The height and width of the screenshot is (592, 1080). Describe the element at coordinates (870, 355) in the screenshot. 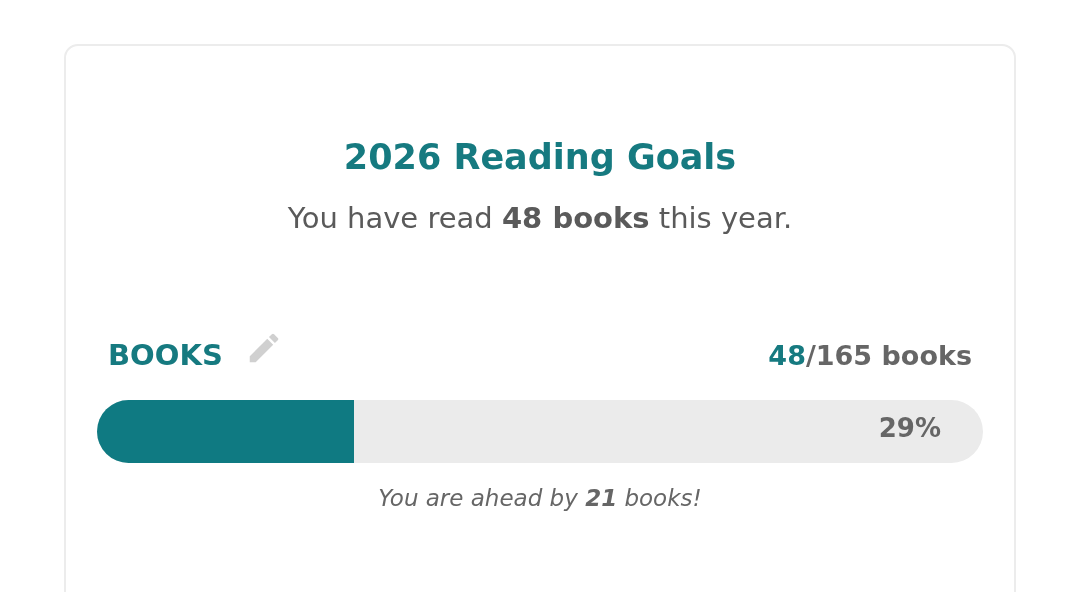

I see `book-count: 48/165 books` at that location.